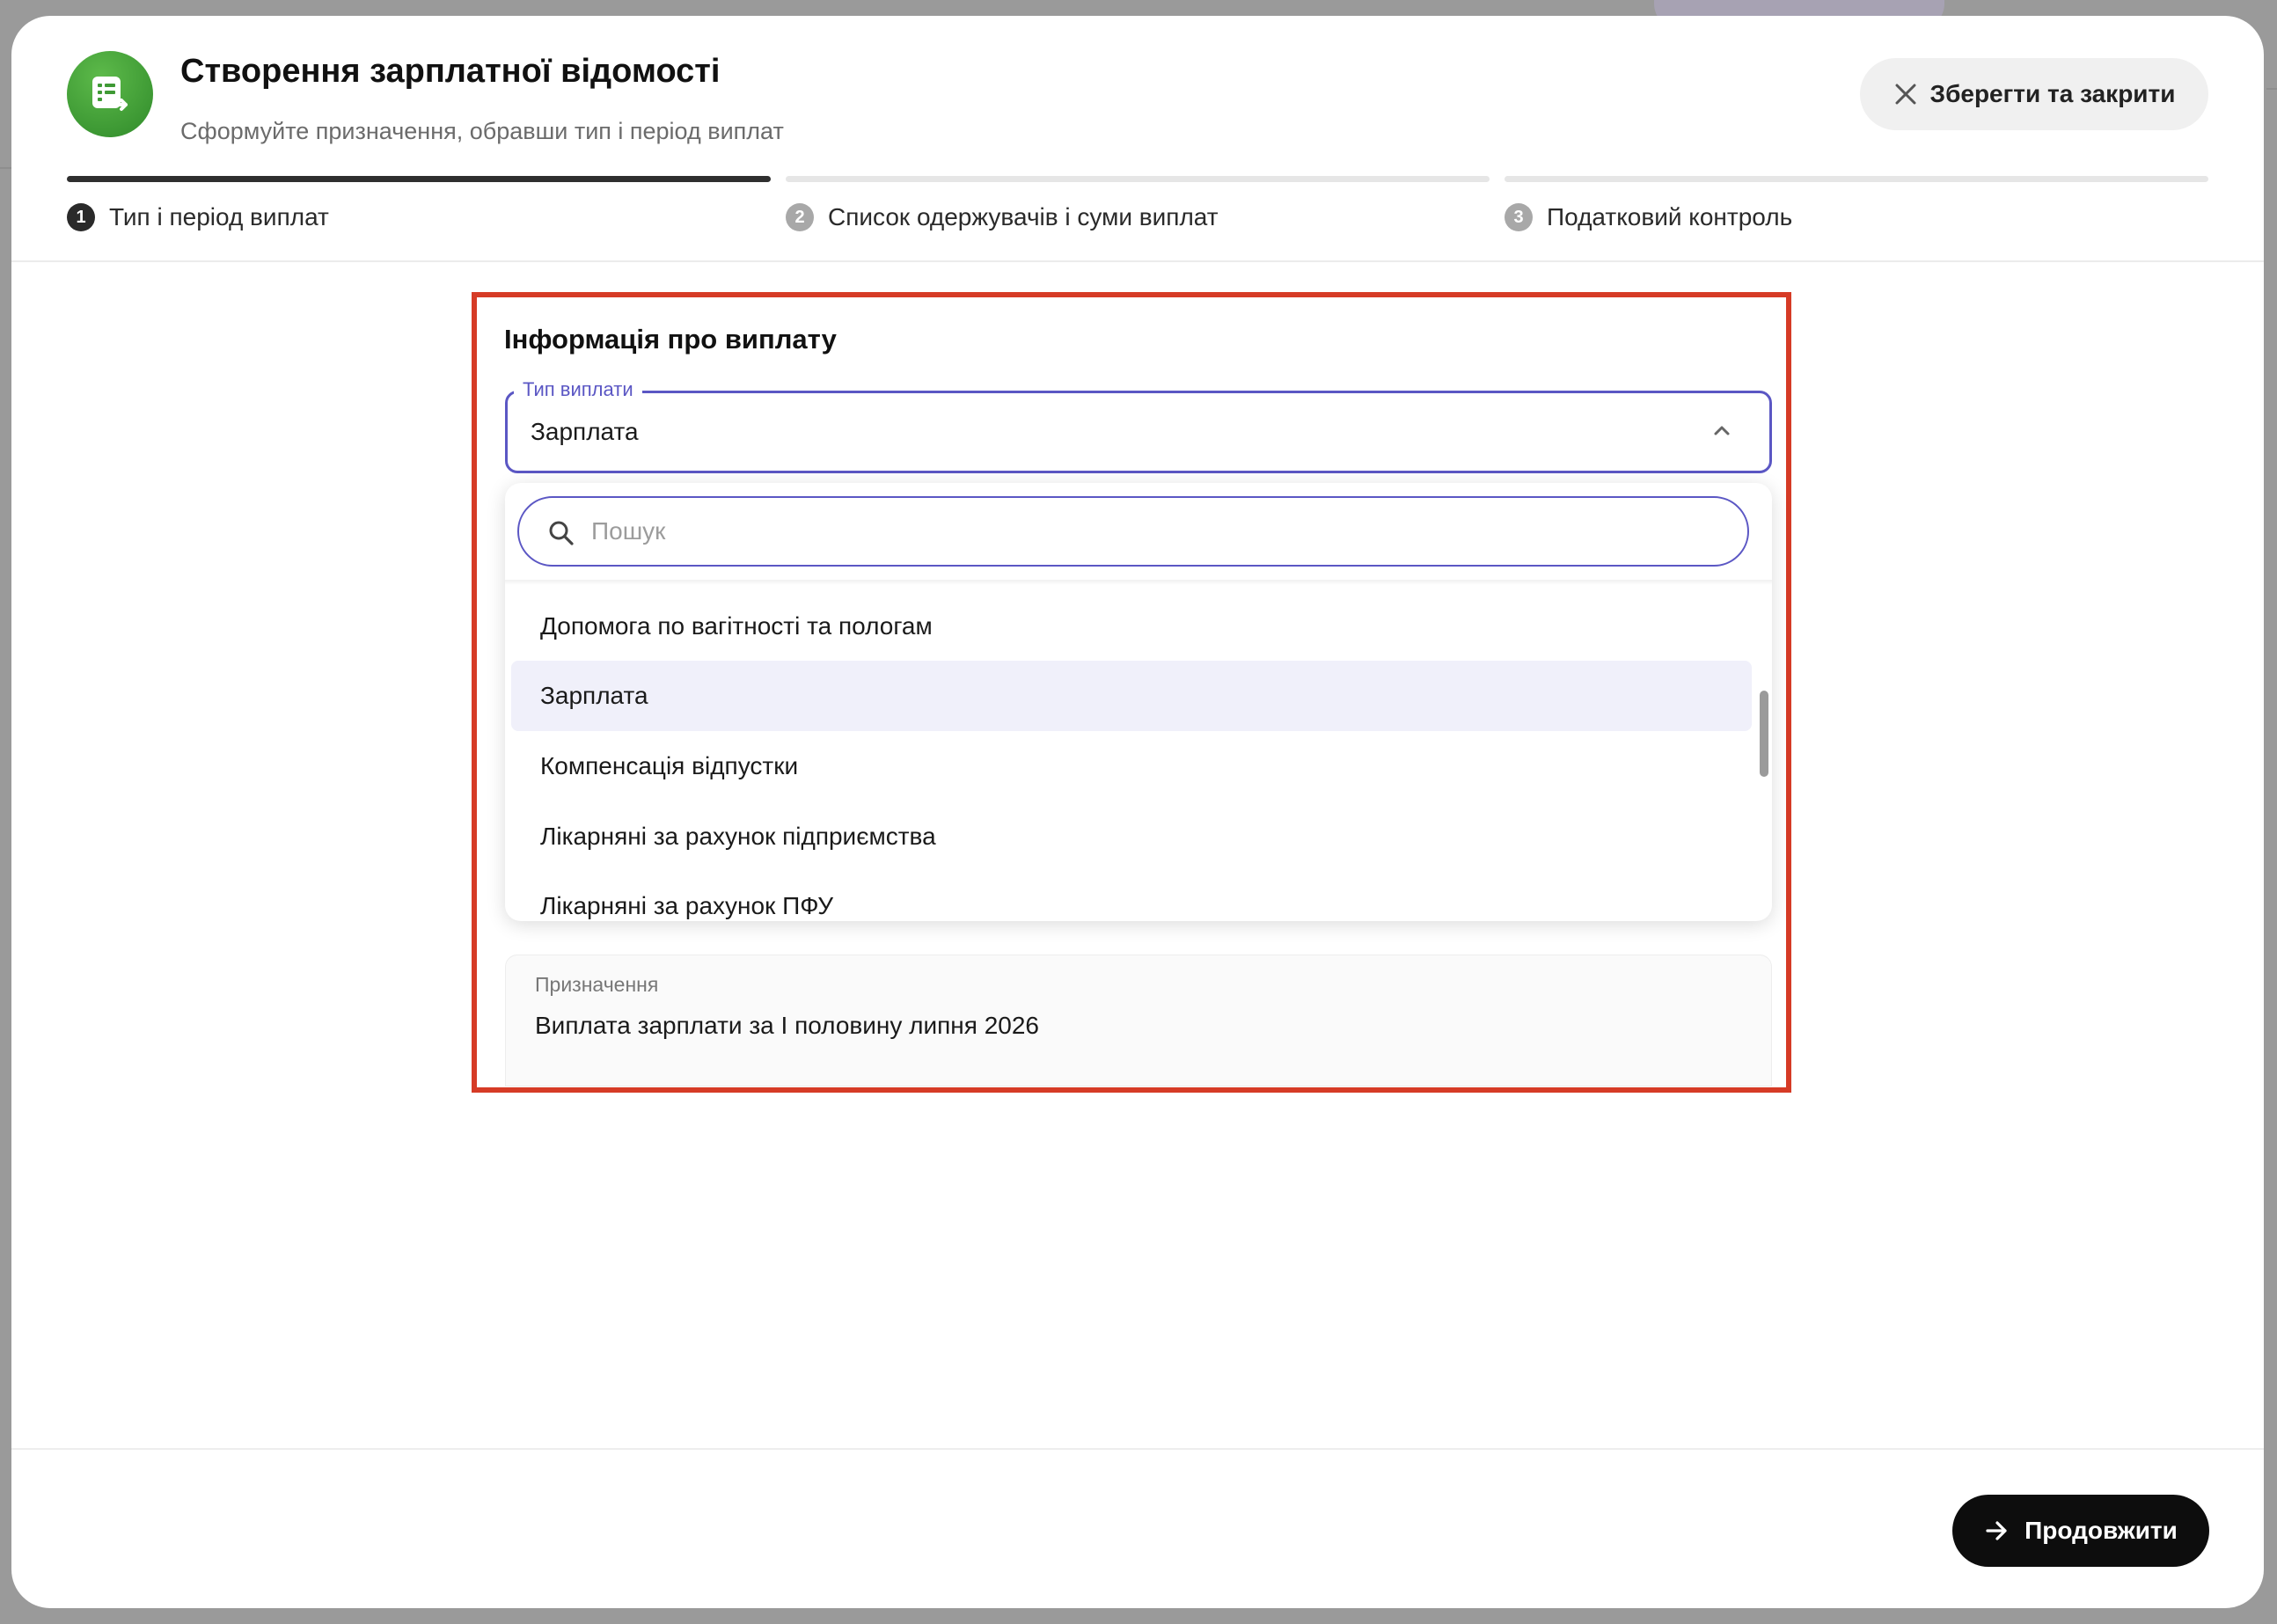 The height and width of the screenshot is (1624, 2277). What do you see at coordinates (800, 217) in the screenshot?
I see `step-number: 2` at bounding box center [800, 217].